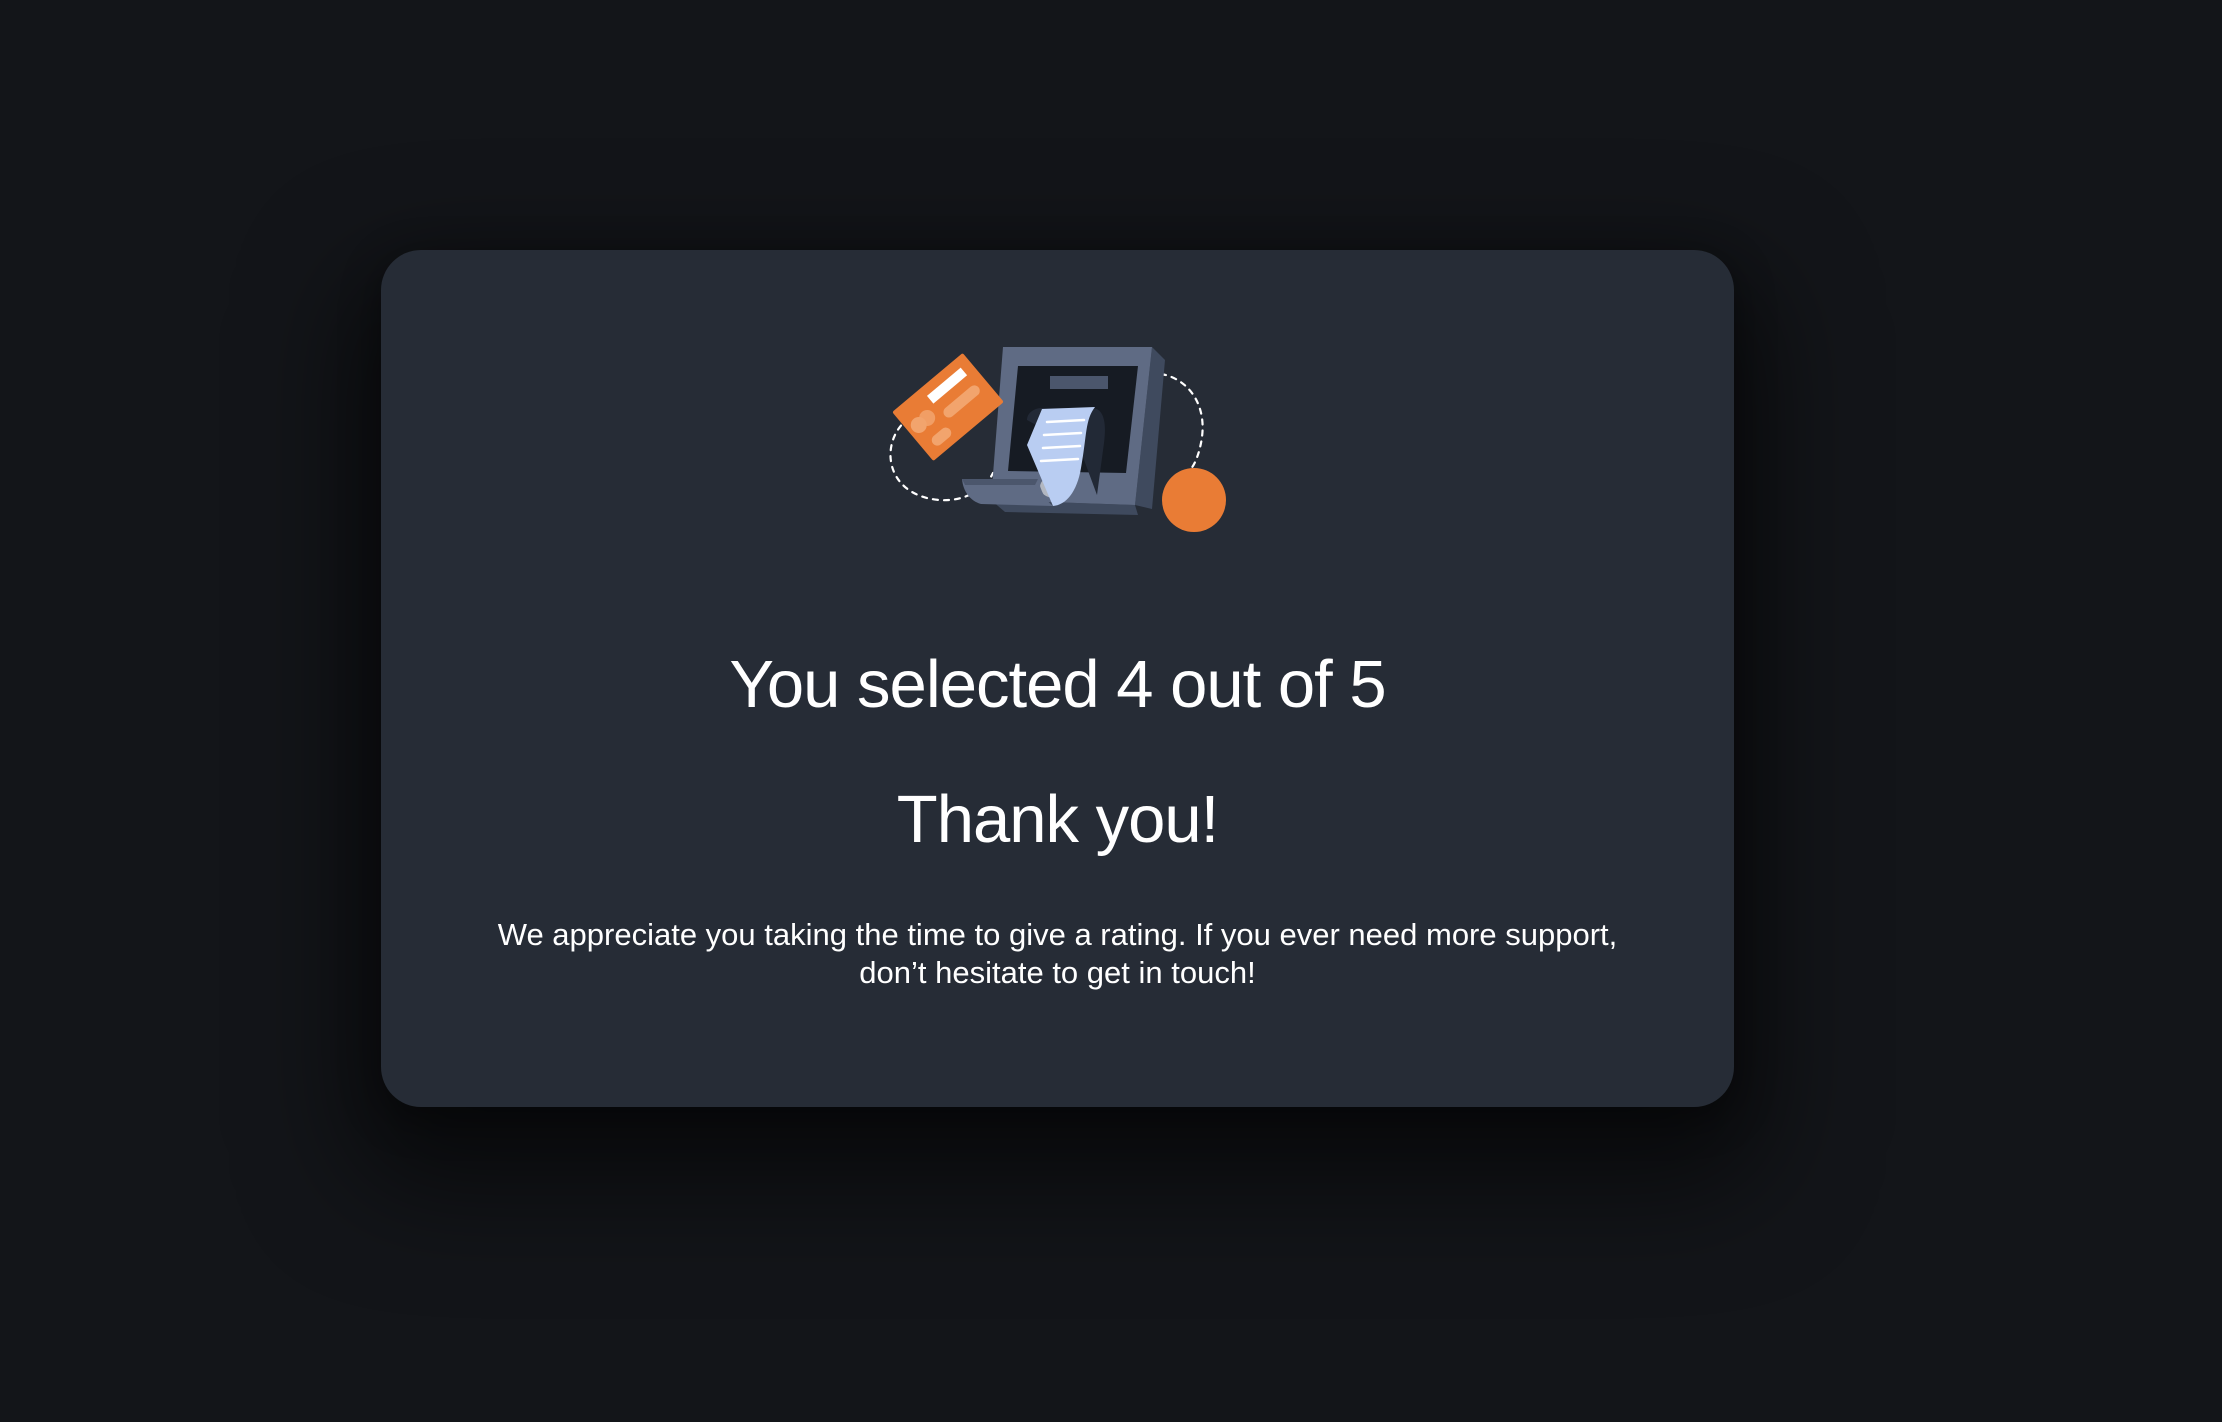 The image size is (2222, 1422). I want to click on rating-summary: You selected 4 out of 5, so click(1057, 684).